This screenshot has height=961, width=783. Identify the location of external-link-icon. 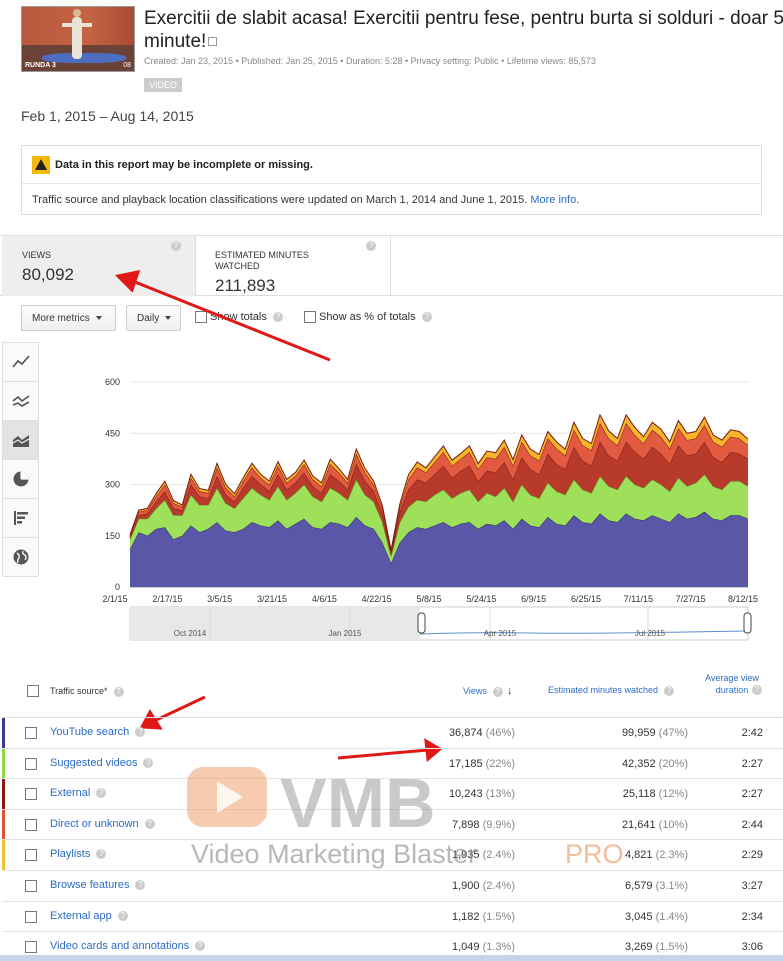
(213, 41).